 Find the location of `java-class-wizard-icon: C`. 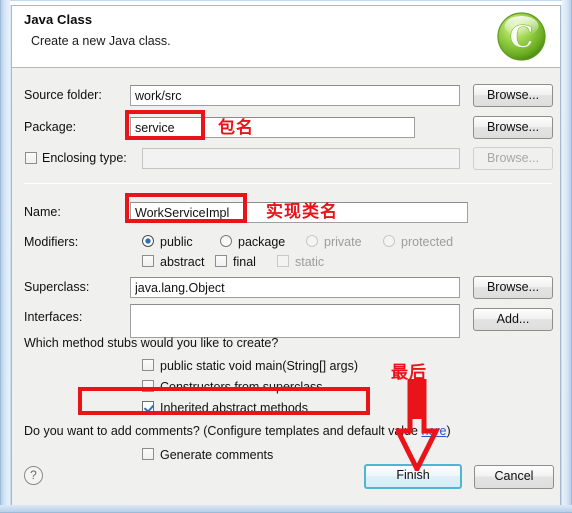

java-class-wizard-icon: C is located at coordinates (521, 36).